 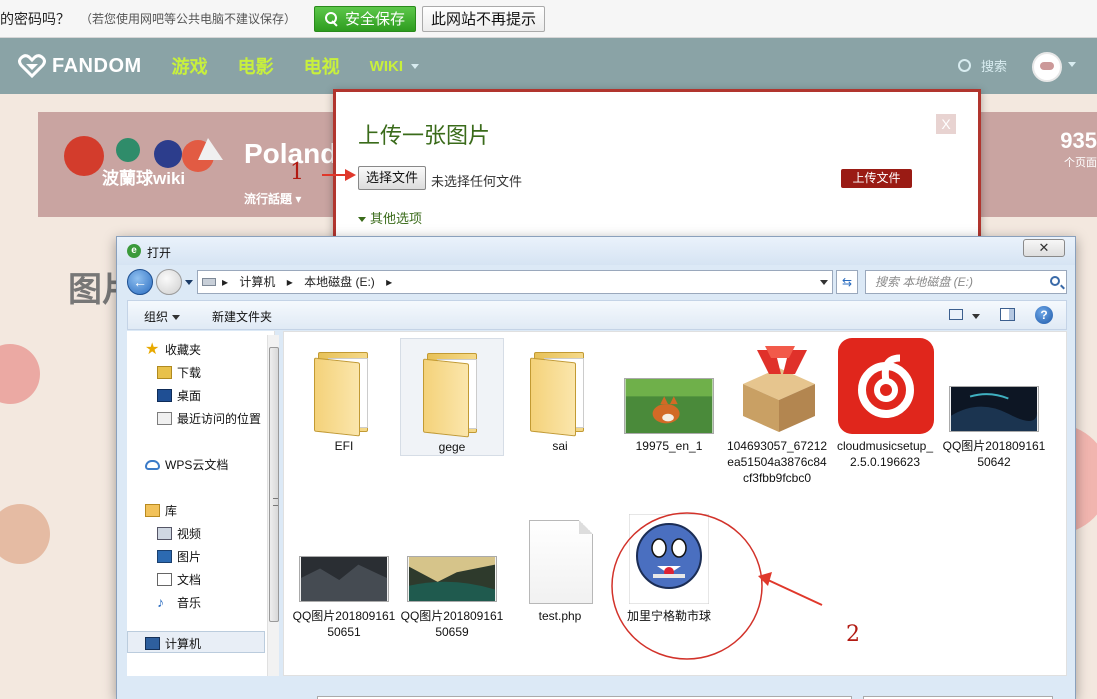 I want to click on library-icon, so click(x=152, y=510).